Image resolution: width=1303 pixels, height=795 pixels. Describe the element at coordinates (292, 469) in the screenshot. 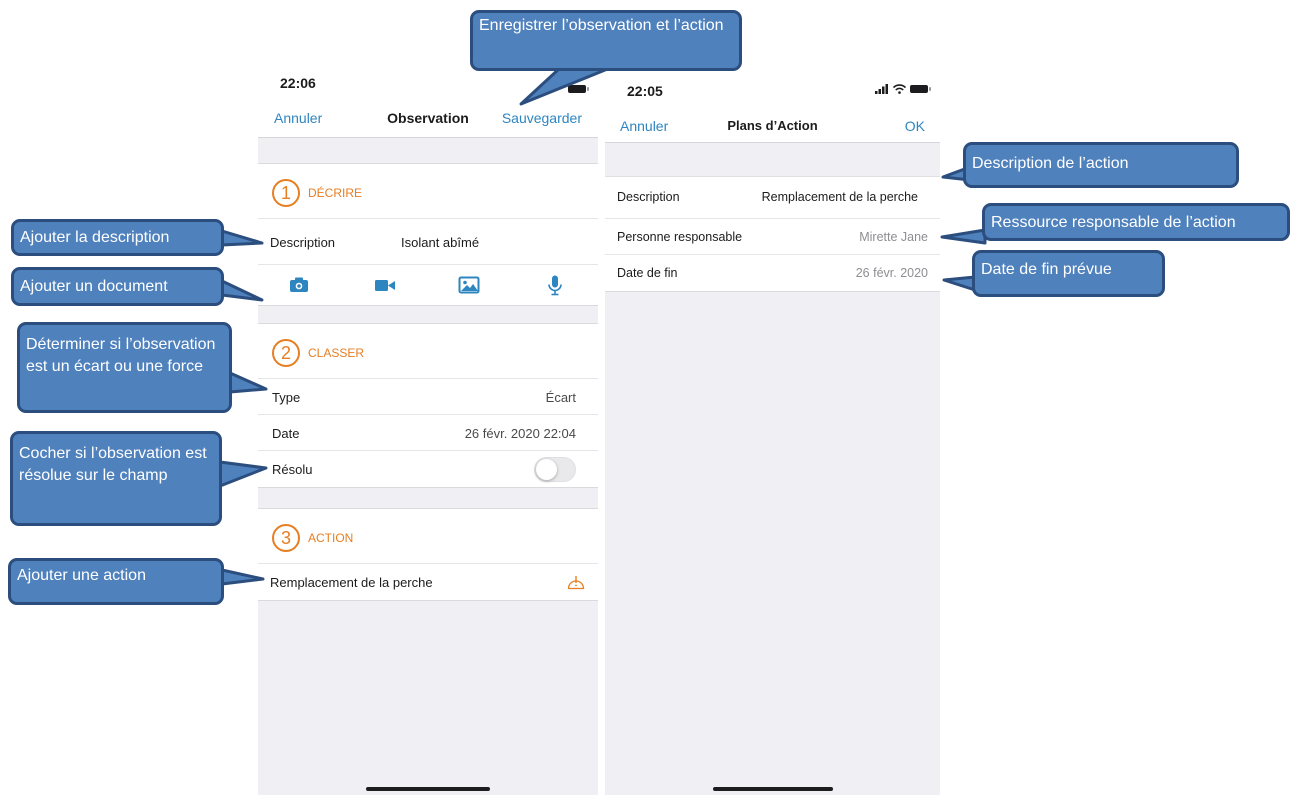

I see `resolved-label: Résolu` at that location.